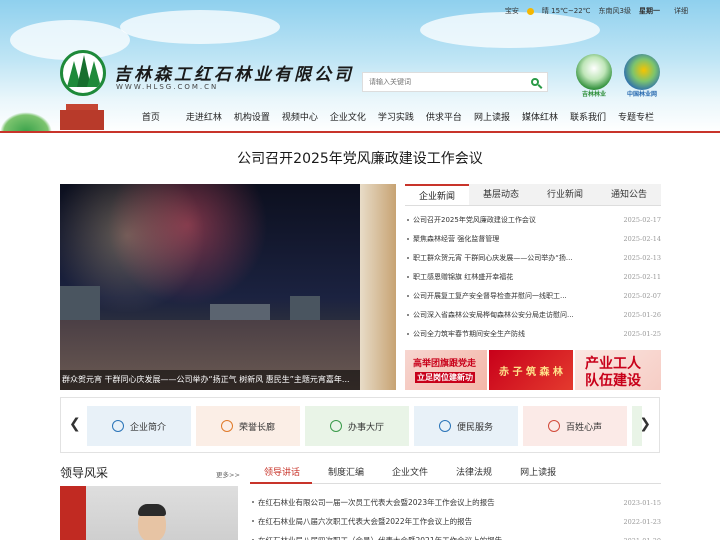 The width and height of the screenshot is (720, 540). Describe the element at coordinates (636, 118) in the screenshot. I see `nav-item: 专题专栏` at that location.